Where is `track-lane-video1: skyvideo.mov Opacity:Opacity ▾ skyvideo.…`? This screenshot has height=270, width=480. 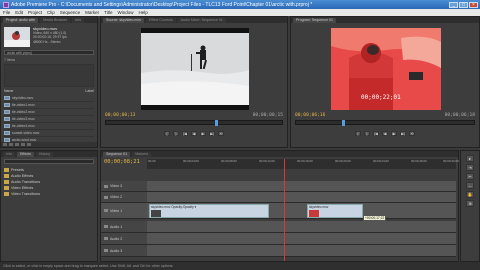 track-lane-video1: skyvideo.mov Opacity:Opacity ▾ skyvideo.… is located at coordinates (301, 211).